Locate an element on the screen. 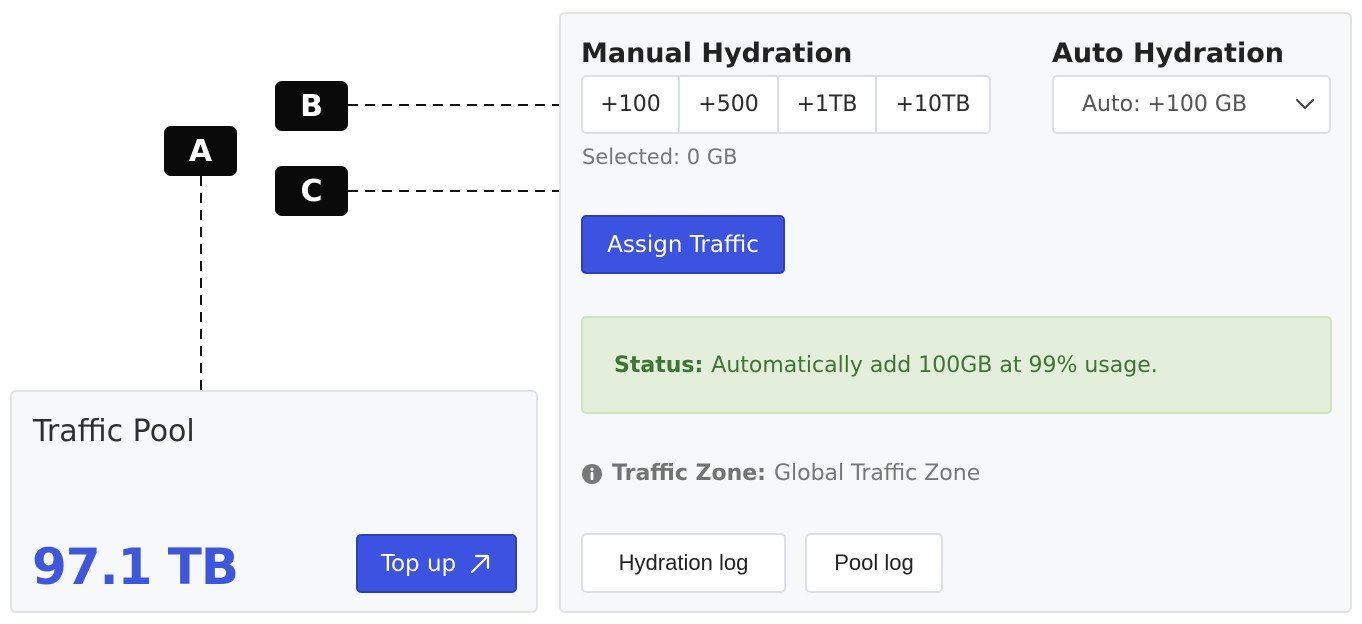 Image resolution: width=1362 pixels, height=624 pixels. auto-hydration-title: Auto Hydration is located at coordinates (1168, 53).